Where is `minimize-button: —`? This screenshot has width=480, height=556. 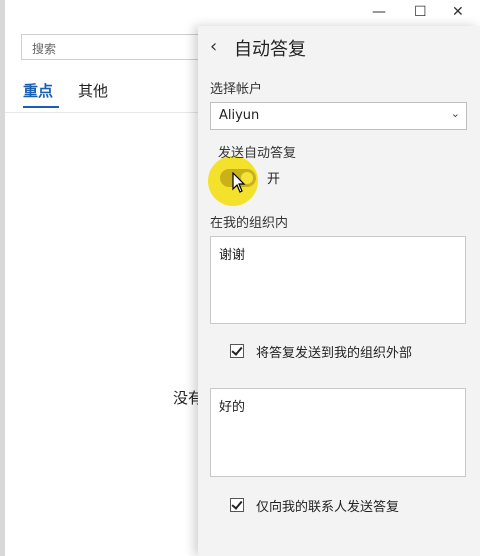
minimize-button: — is located at coordinates (379, 12).